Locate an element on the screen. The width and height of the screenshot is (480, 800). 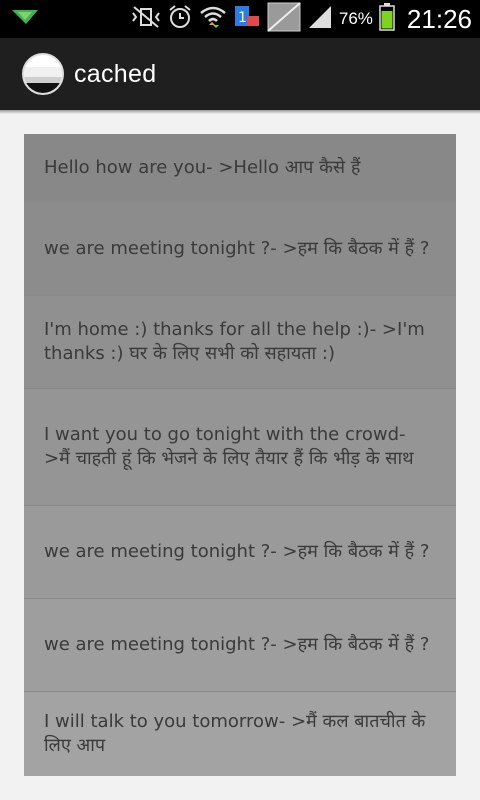
list-item: Hello how are you- >Hello आप कैसे हैं is located at coordinates (240, 168).